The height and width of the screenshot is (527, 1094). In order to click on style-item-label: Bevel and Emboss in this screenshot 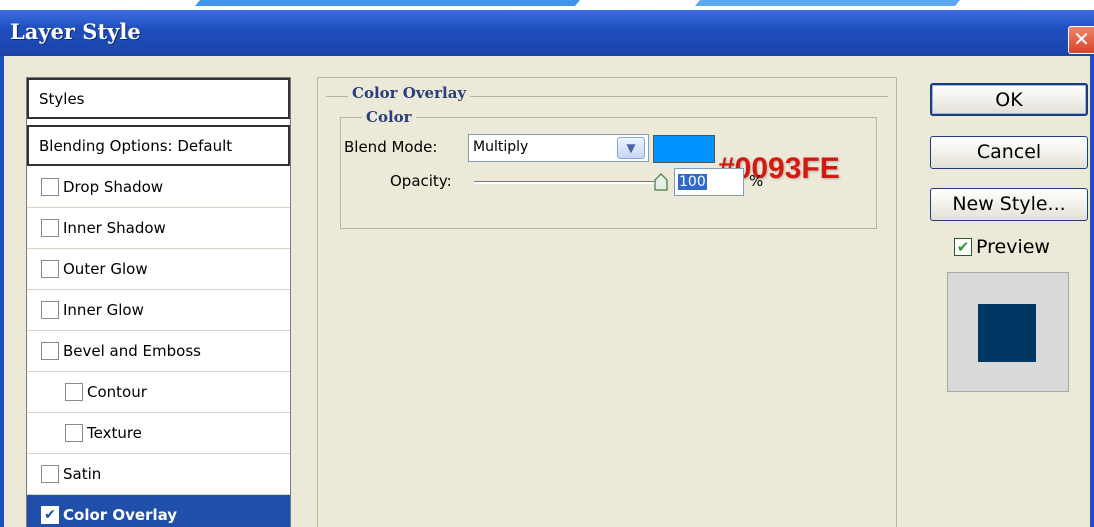, I will do `click(132, 351)`.